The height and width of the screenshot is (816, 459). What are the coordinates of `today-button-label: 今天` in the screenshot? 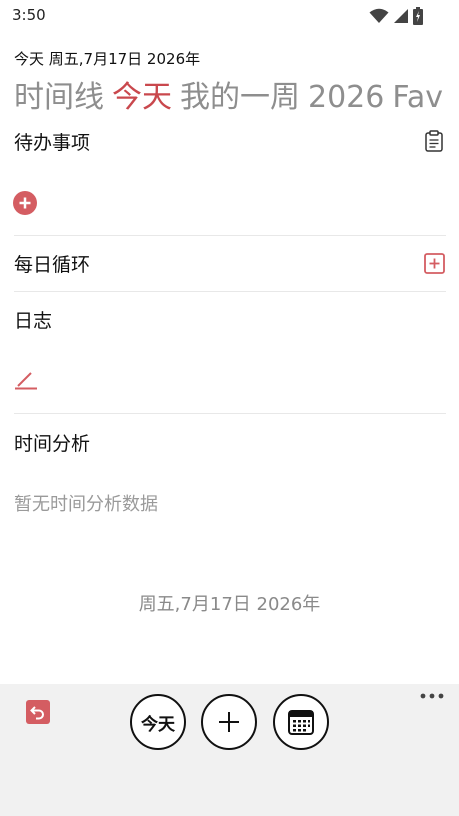 It's located at (158, 724).